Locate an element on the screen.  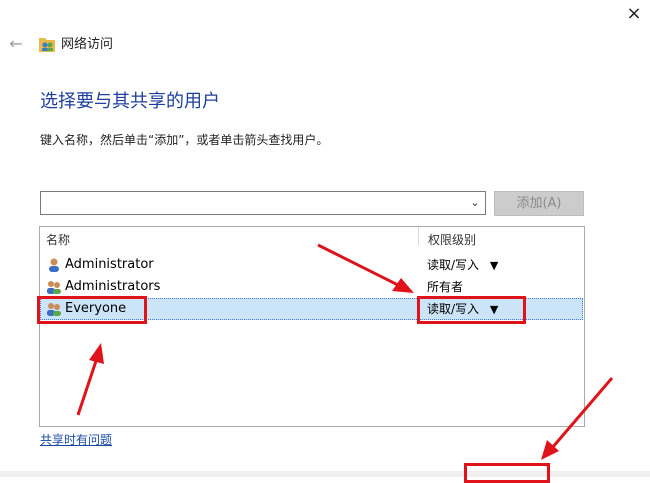
annotation-arrowhead-up is located at coordinates (96, 353).